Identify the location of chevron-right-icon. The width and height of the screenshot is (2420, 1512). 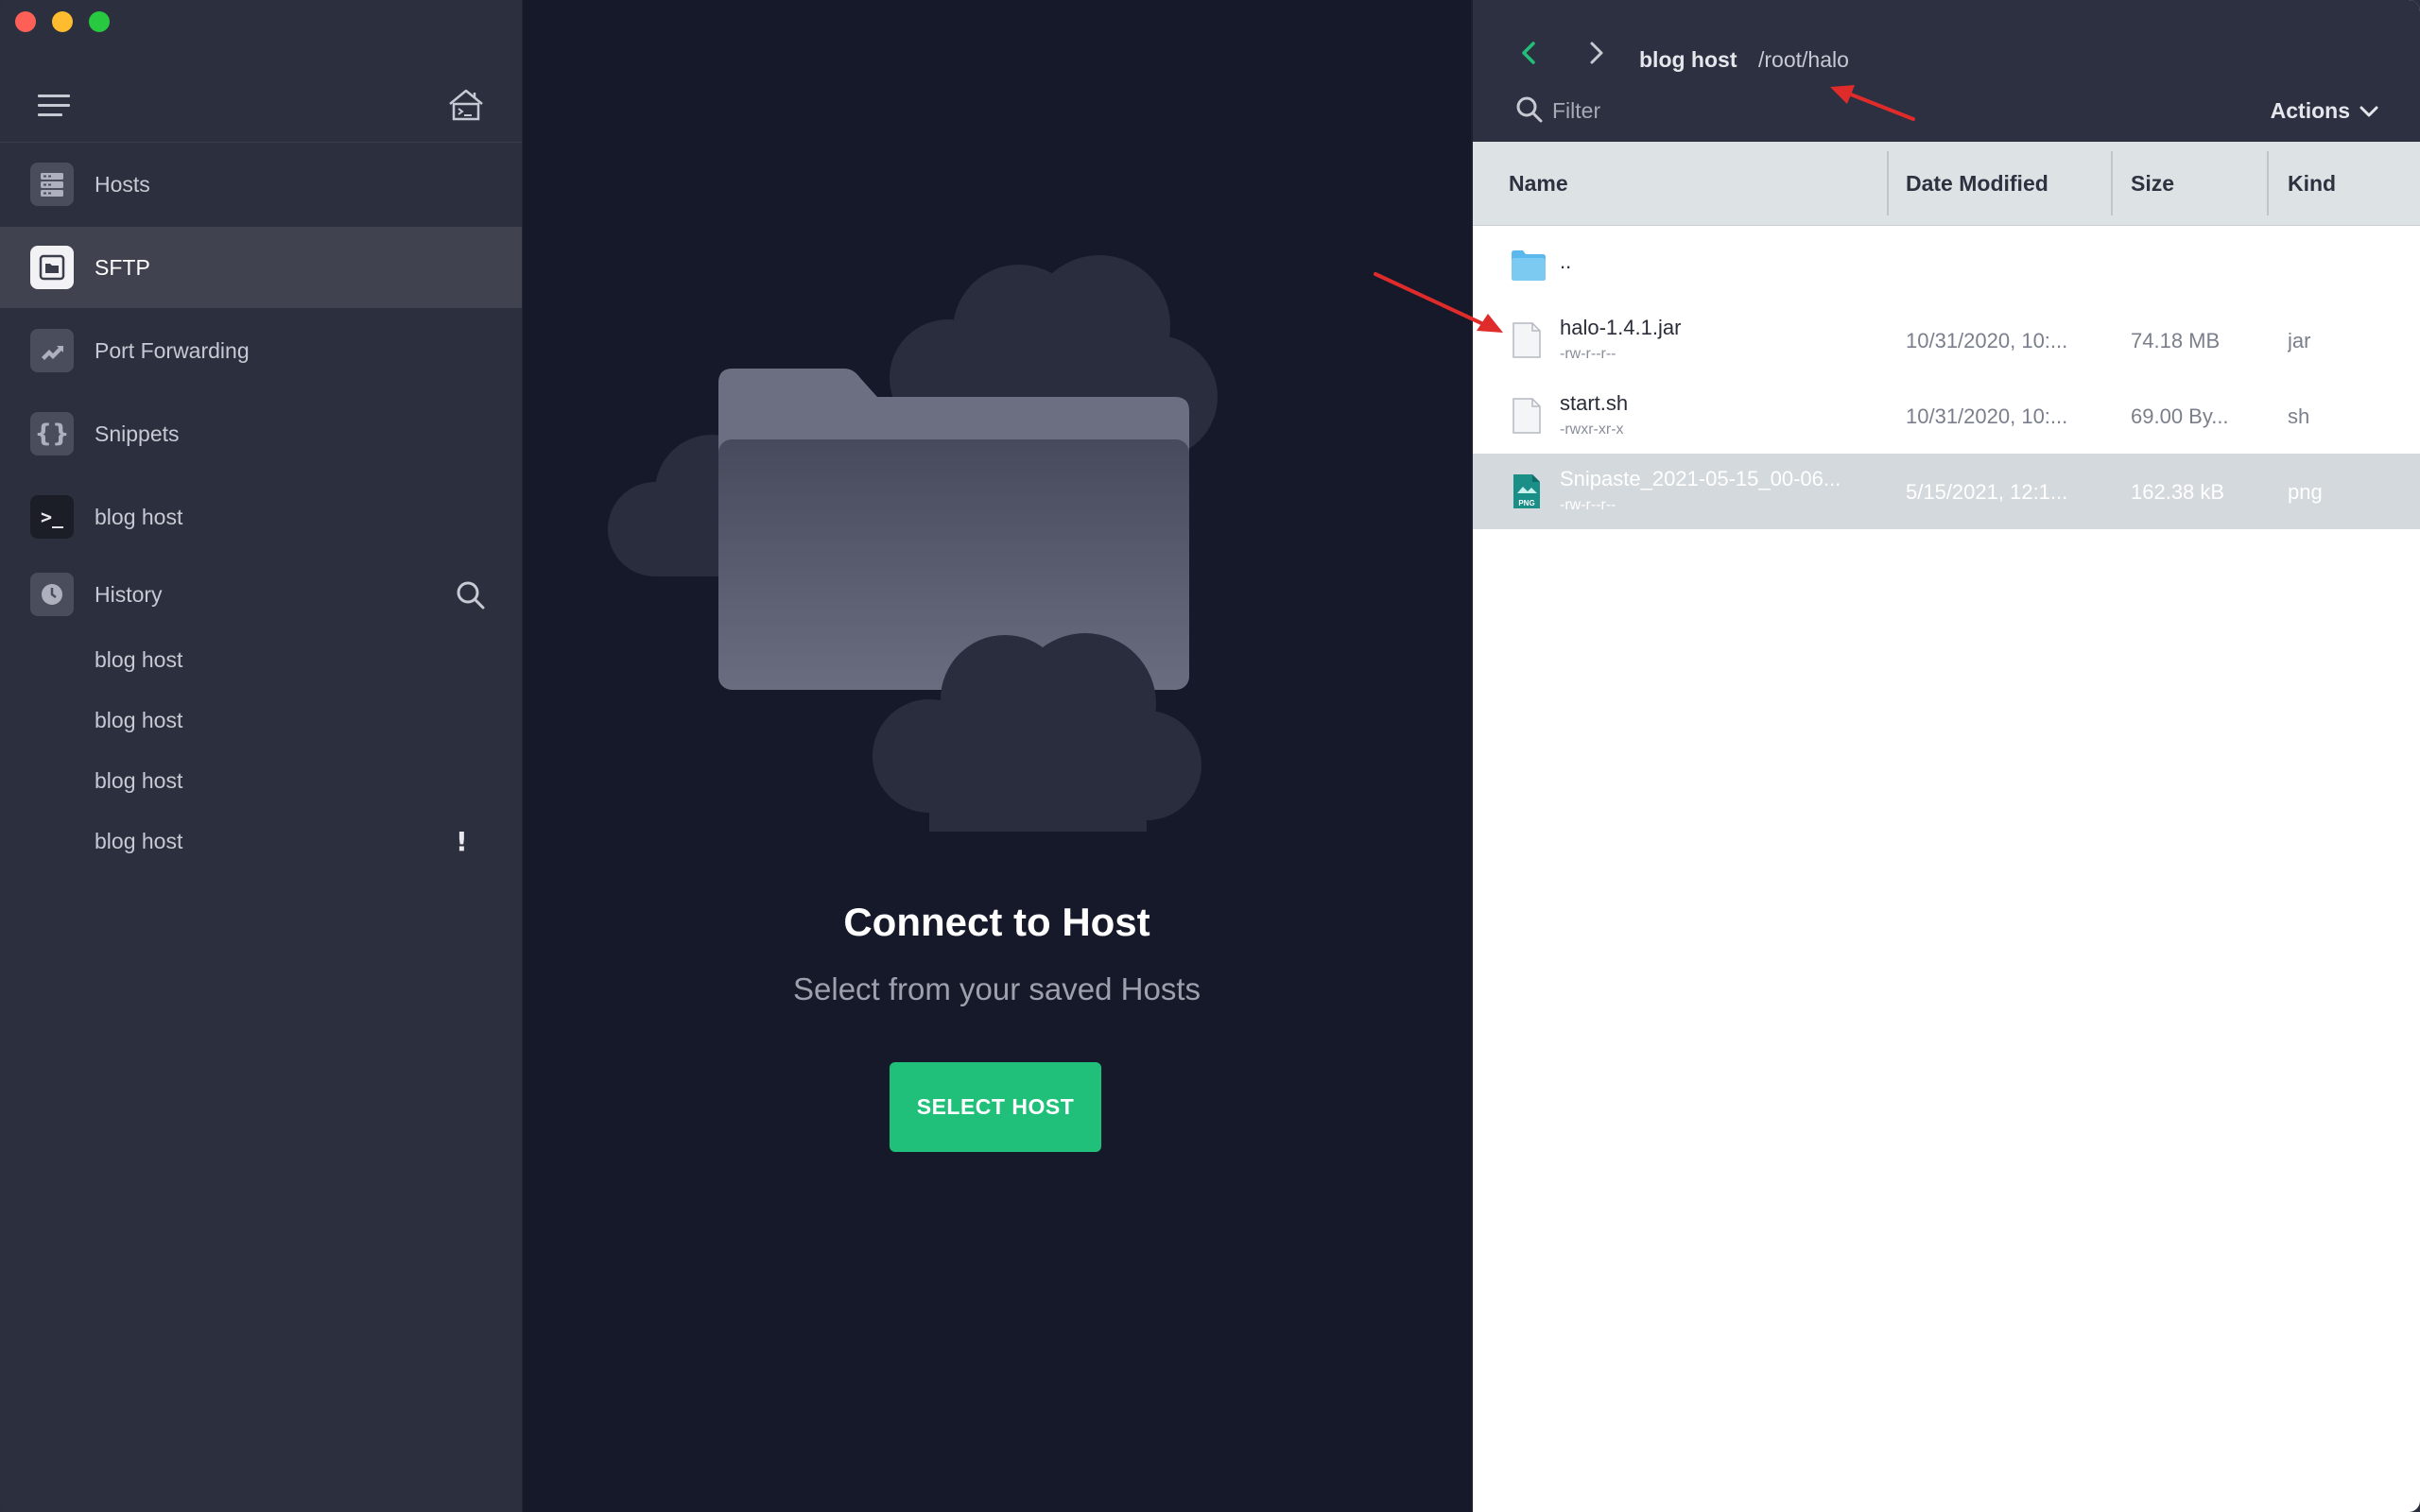
(1596, 53).